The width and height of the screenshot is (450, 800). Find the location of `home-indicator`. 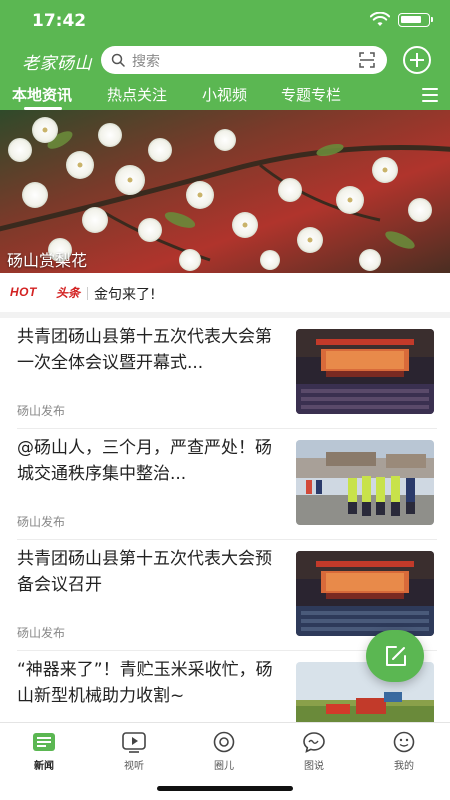

home-indicator is located at coordinates (225, 788).